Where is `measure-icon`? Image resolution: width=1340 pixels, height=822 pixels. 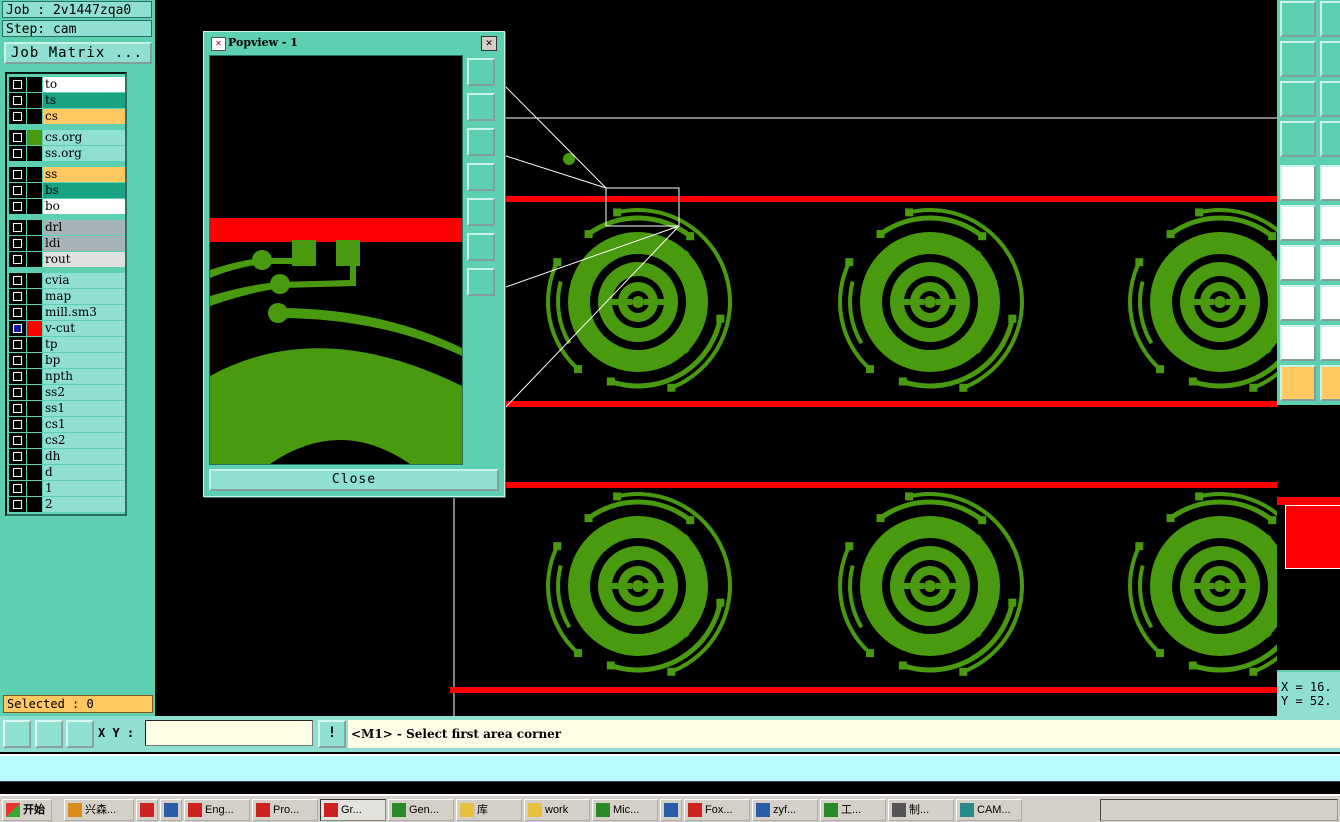 measure-icon is located at coordinates (49, 734).